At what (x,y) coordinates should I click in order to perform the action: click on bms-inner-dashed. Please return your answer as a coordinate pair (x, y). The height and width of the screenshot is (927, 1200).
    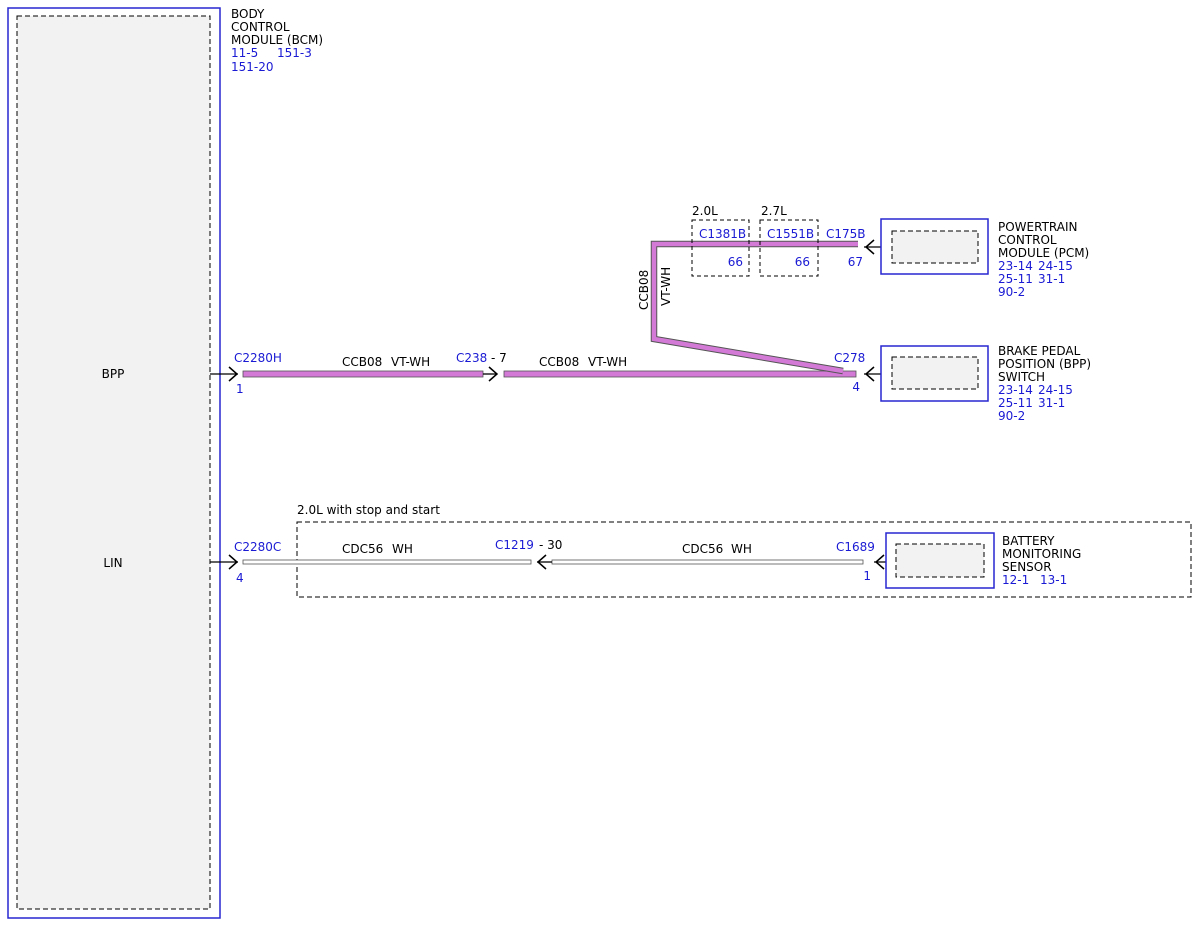
    Looking at the image, I should click on (940, 560).